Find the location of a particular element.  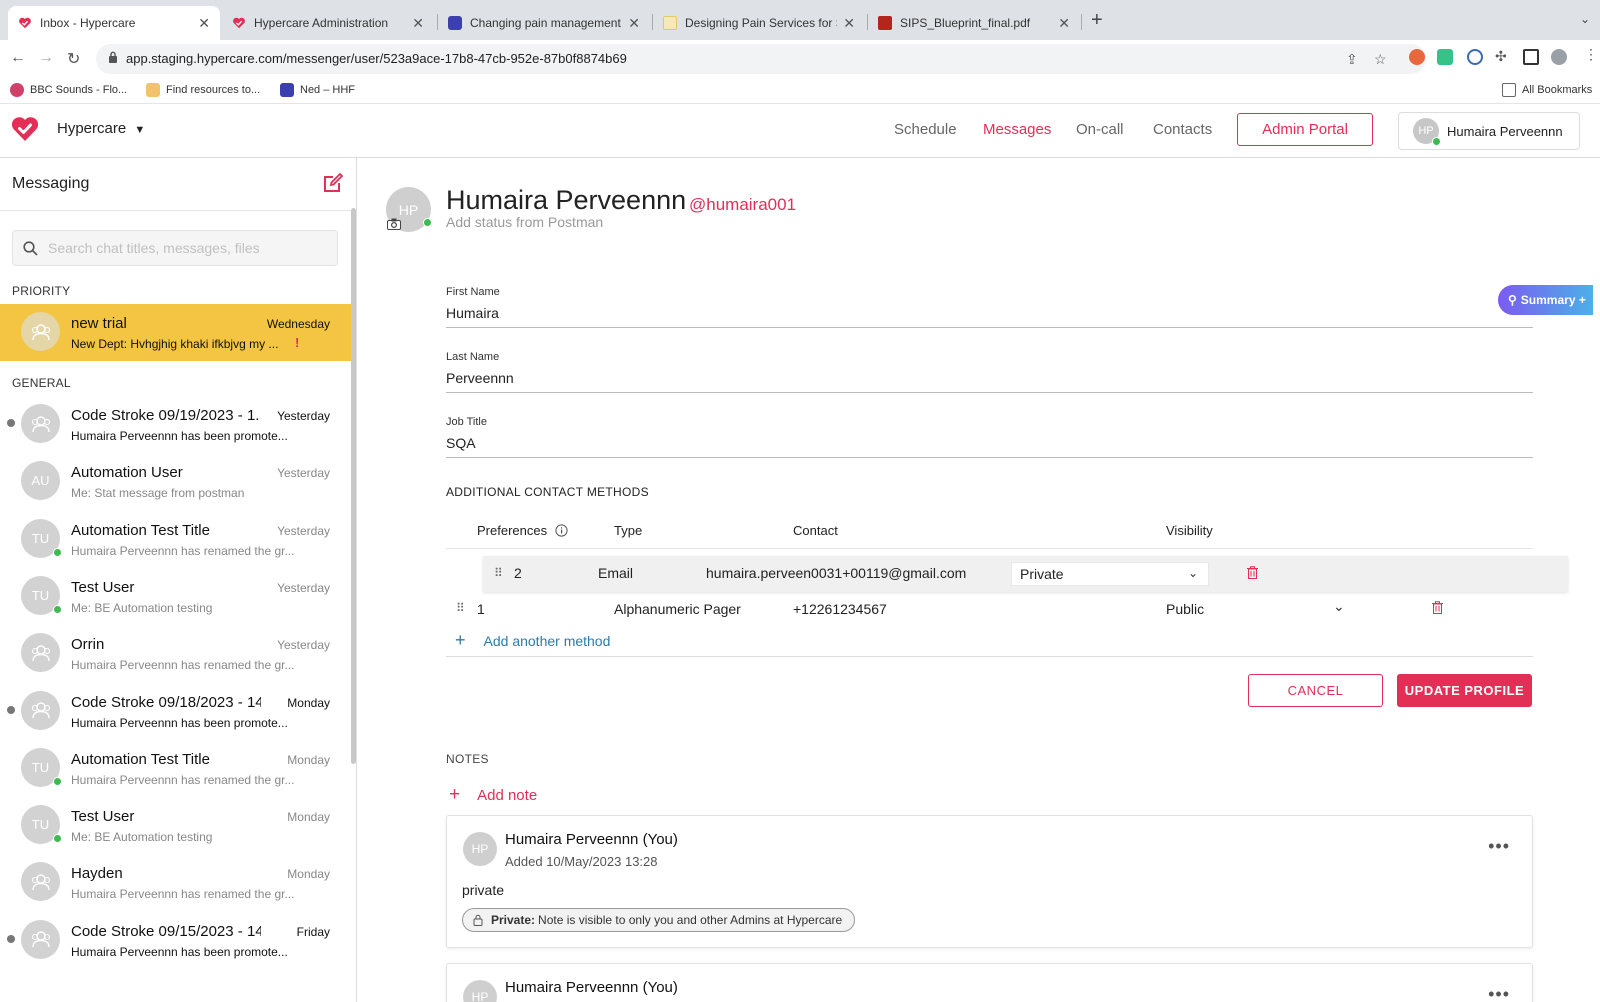

user-menu-button: HP Humaira Perveennn is located at coordinates (1489, 131).